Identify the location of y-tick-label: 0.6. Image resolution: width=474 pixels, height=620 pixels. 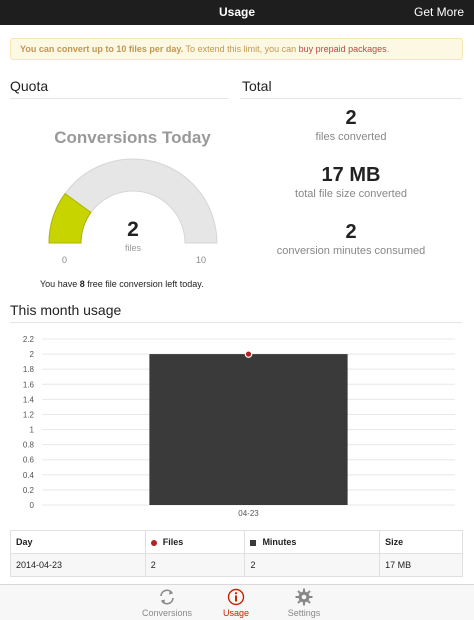
(29, 460).